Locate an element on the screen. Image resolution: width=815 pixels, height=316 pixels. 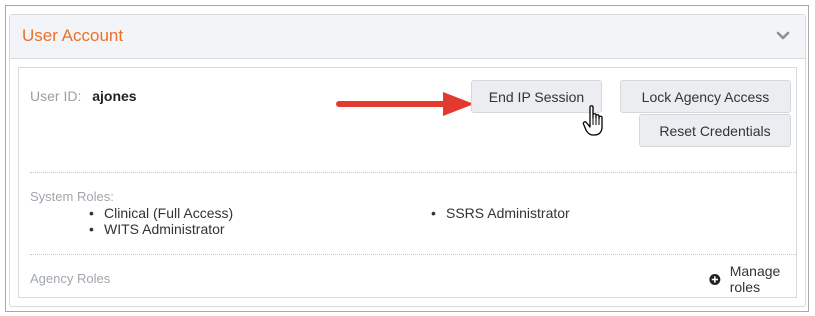
plus-circle-icon is located at coordinates (715, 279).